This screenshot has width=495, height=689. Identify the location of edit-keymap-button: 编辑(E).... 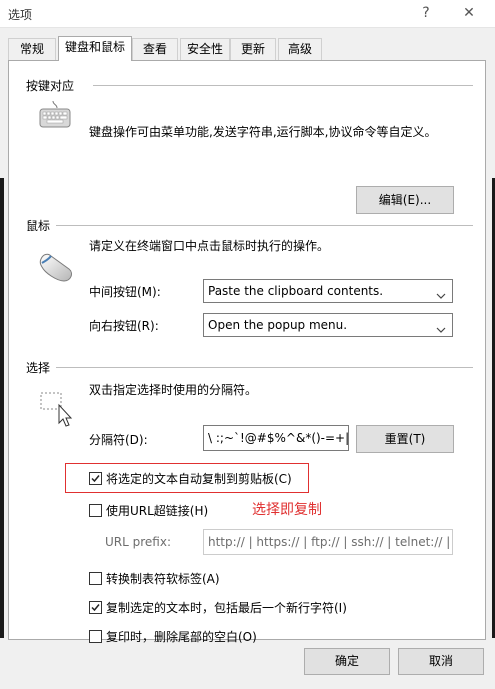
(405, 200).